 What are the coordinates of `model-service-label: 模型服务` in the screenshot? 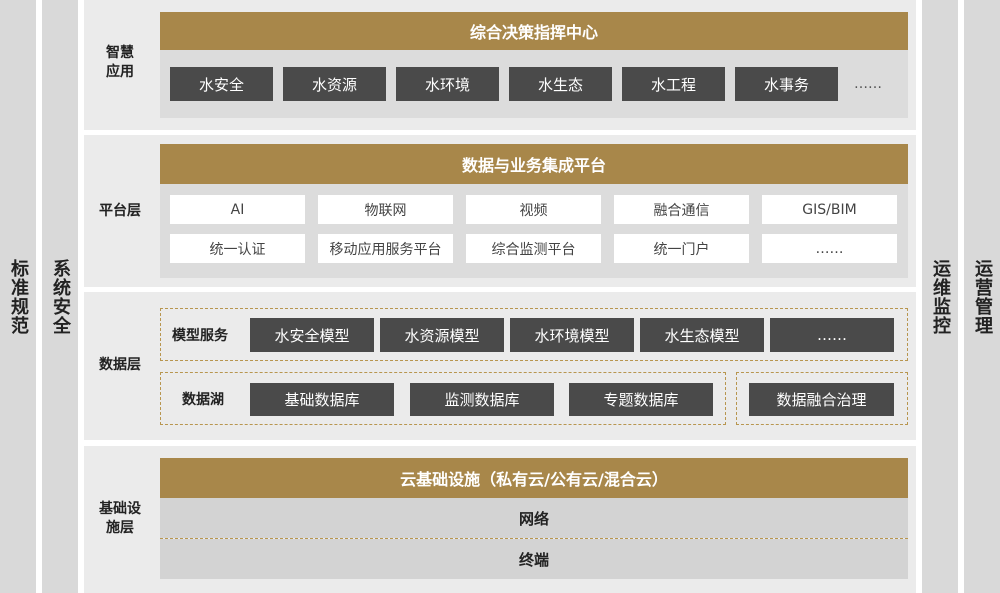 It's located at (200, 336).